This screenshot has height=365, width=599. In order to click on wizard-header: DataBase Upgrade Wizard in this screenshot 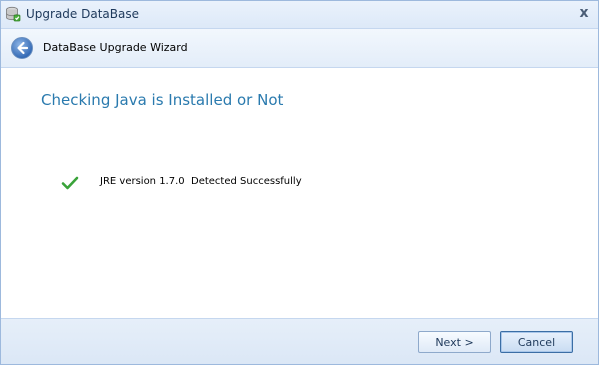, I will do `click(299, 48)`.